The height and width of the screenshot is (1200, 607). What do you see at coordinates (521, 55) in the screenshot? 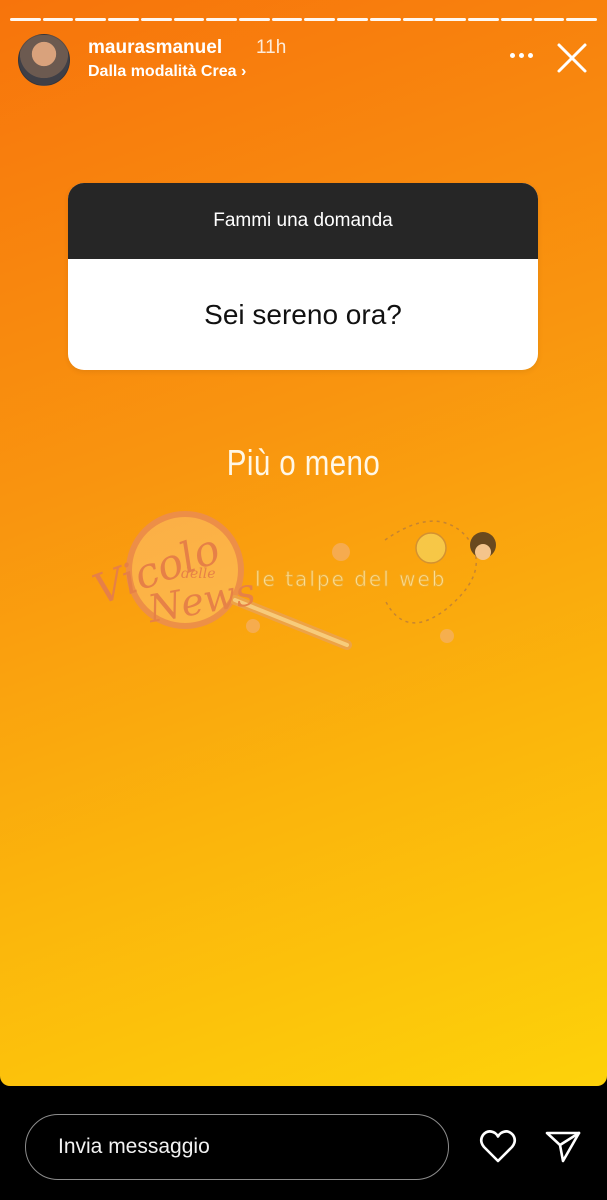
I see `more-icon` at bounding box center [521, 55].